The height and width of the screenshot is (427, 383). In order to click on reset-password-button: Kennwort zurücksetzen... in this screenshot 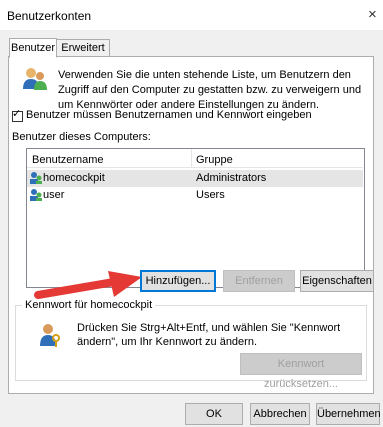, I will do `click(301, 371)`.